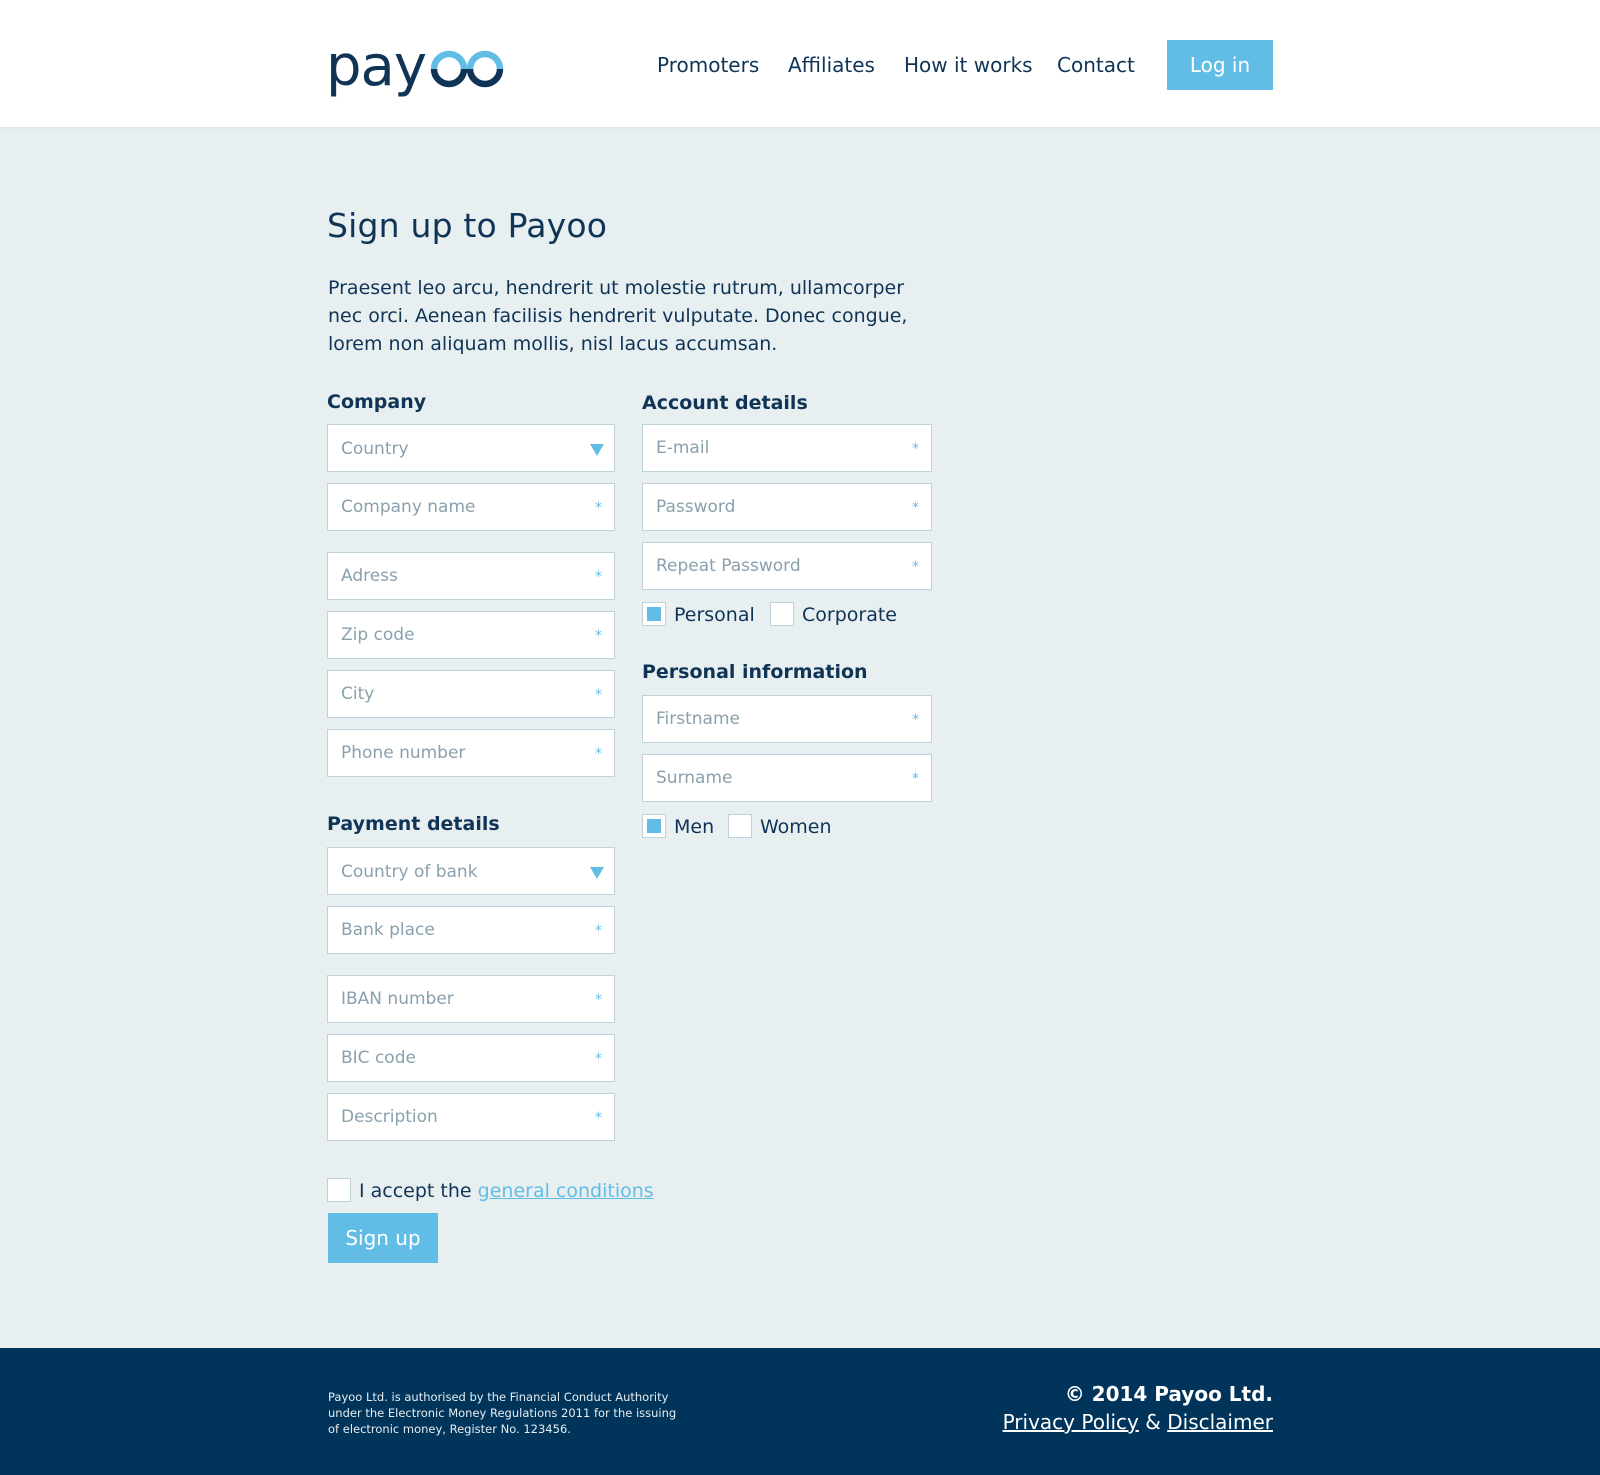 The height and width of the screenshot is (1475, 1600). What do you see at coordinates (968, 65) in the screenshot?
I see `nav-how-it-works: How it works` at bounding box center [968, 65].